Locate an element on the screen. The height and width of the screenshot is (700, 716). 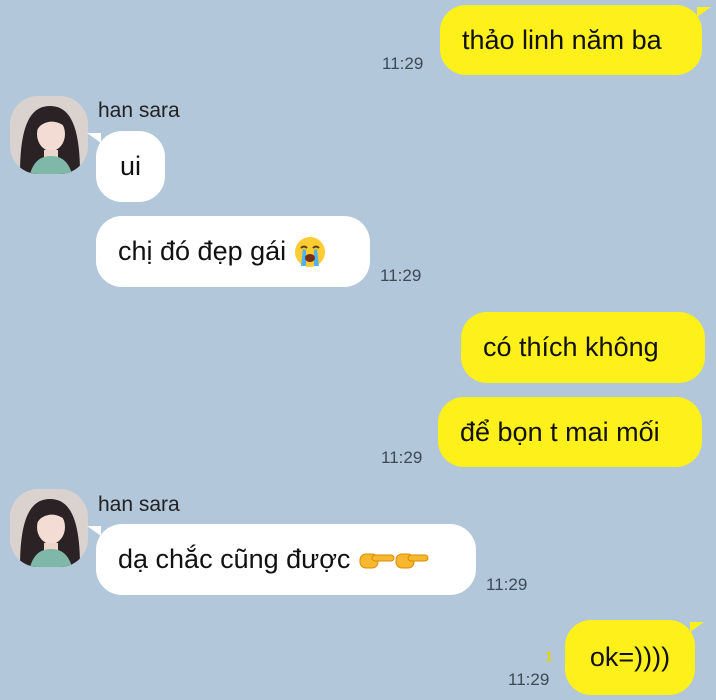
message-text: chị đó đẹp gái is located at coordinates (202, 251).